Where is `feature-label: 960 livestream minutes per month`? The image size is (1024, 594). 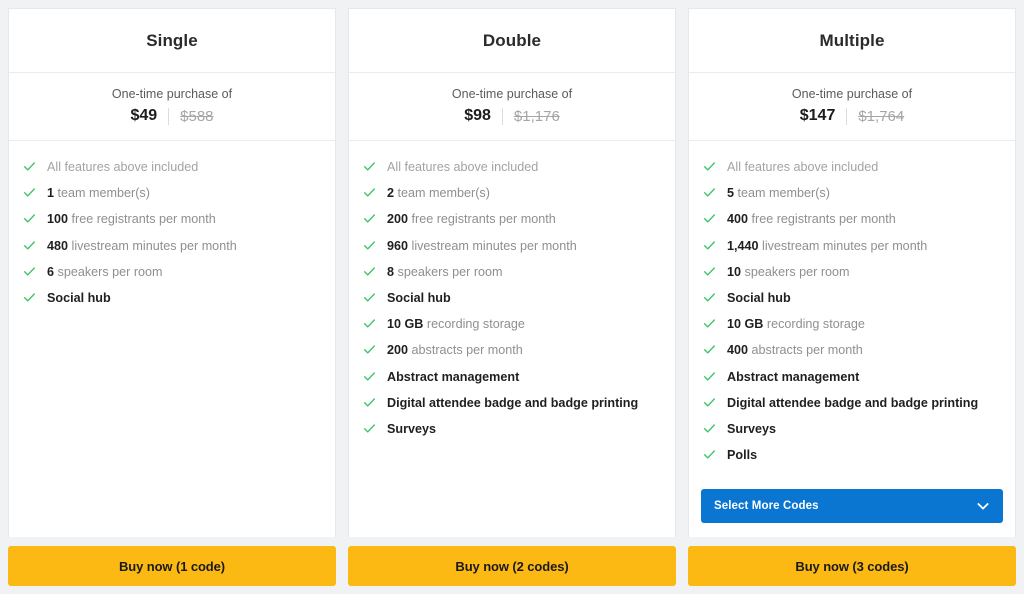
feature-label: 960 livestream minutes per month is located at coordinates (482, 246).